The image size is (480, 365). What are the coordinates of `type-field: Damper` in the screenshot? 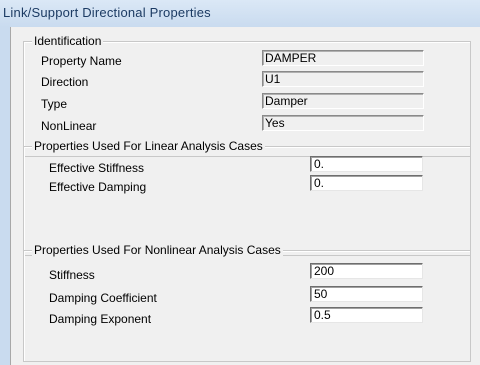 It's located at (343, 101).